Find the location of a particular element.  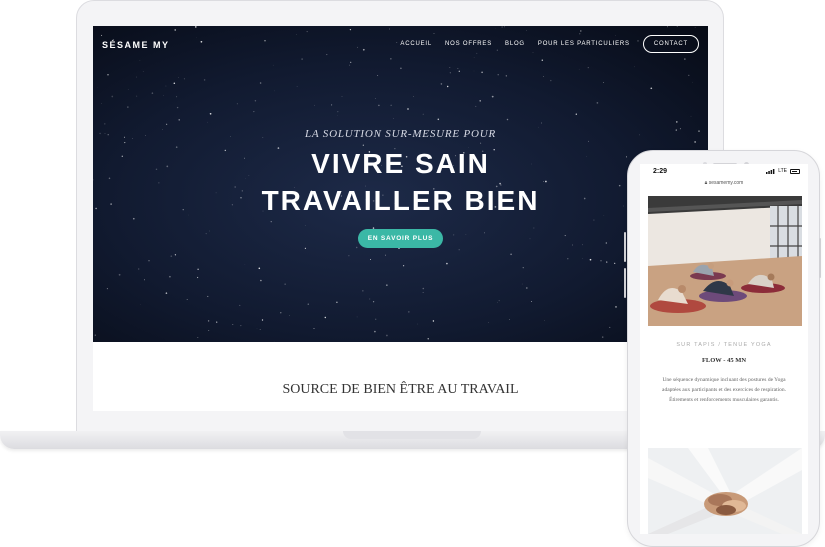

battery-icon is located at coordinates (795, 171).